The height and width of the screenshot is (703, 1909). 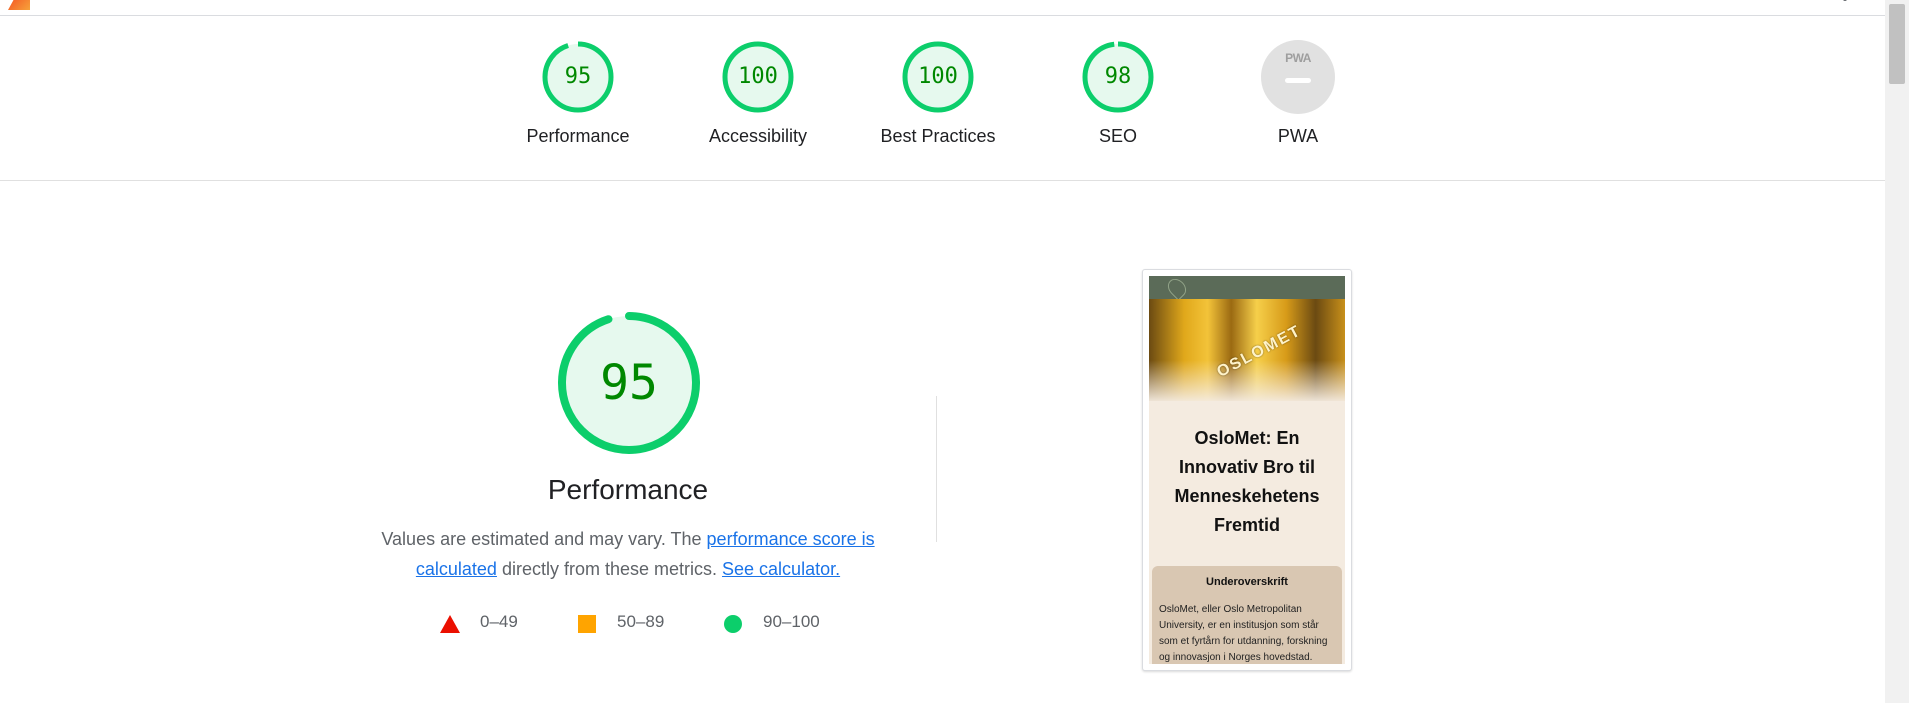 I want to click on screenshot-hero-image: OSLOMET, so click(x=1247, y=350).